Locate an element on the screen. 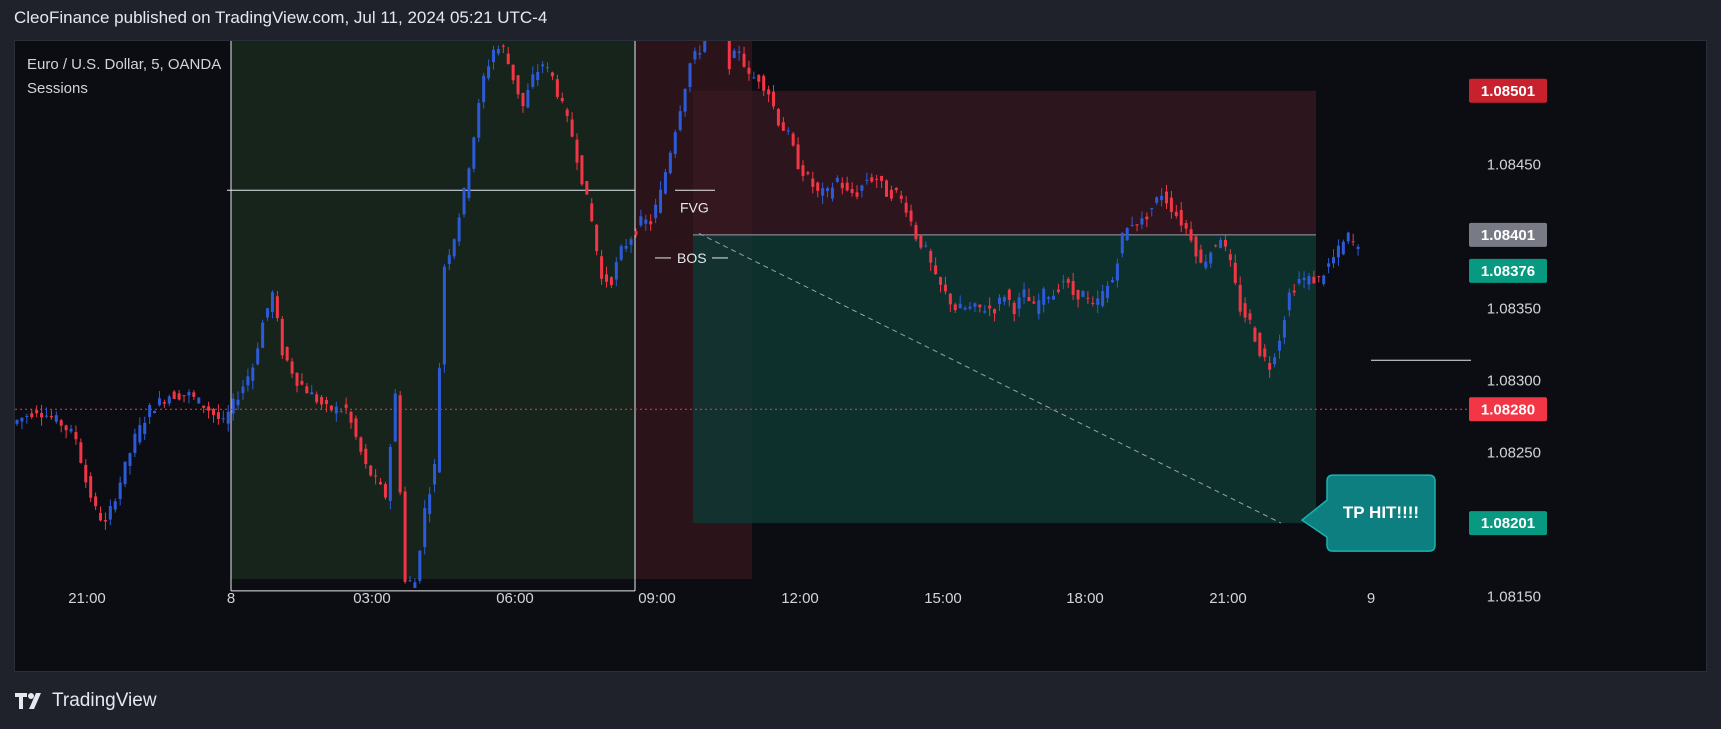 The width and height of the screenshot is (1721, 729). price-label-text: 1.08501 is located at coordinates (1508, 91).